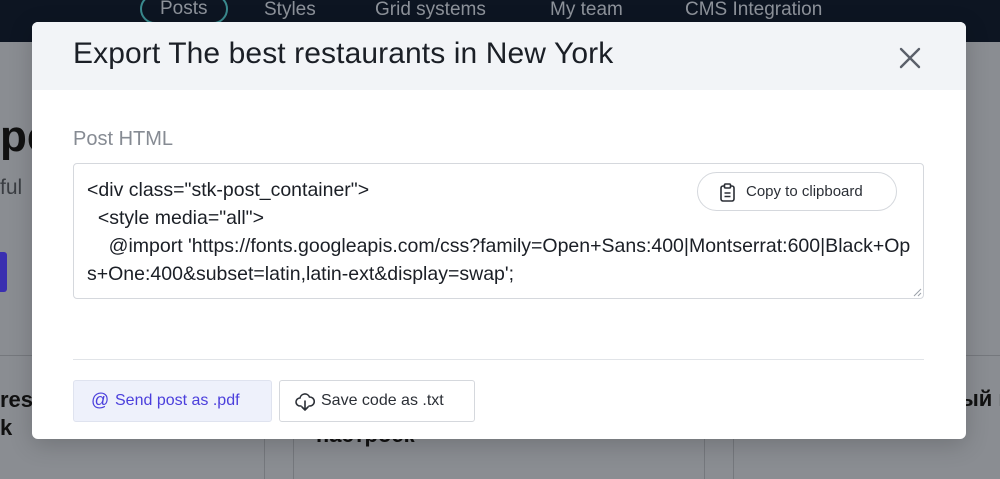  What do you see at coordinates (804, 191) in the screenshot?
I see `copy-to-clipboard-label: Copy to clipboard` at bounding box center [804, 191].